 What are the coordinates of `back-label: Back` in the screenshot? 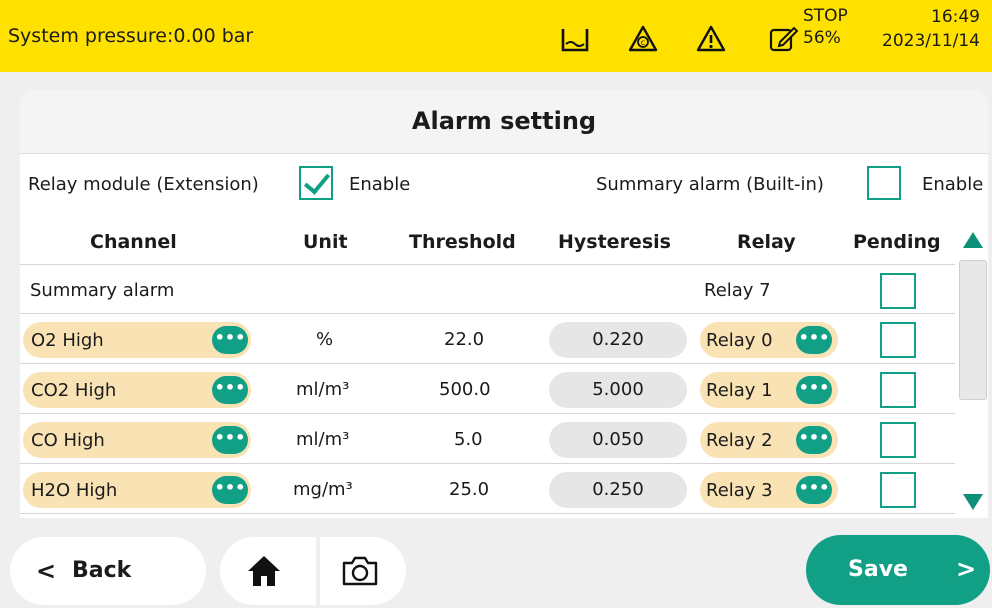 It's located at (102, 570).